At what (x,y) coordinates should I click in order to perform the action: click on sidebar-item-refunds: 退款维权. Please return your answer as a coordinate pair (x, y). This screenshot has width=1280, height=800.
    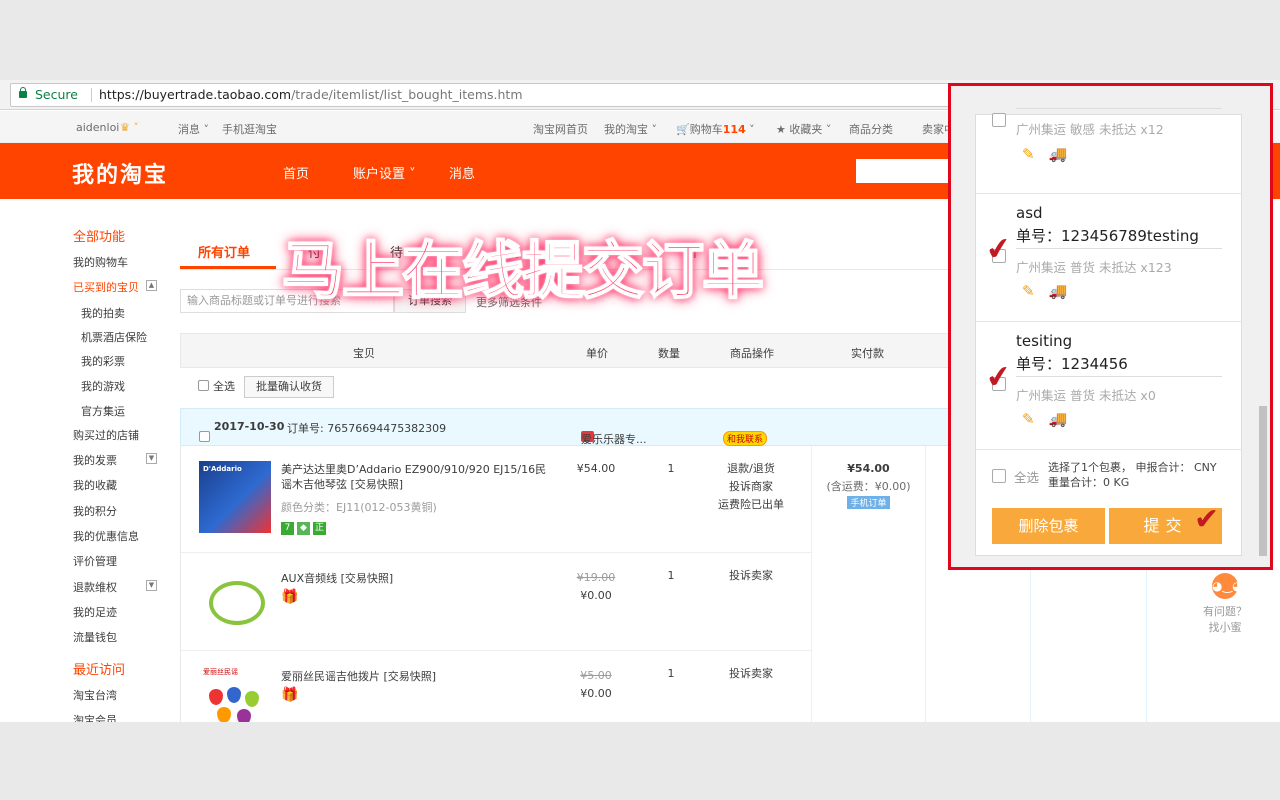
    Looking at the image, I should click on (95, 587).